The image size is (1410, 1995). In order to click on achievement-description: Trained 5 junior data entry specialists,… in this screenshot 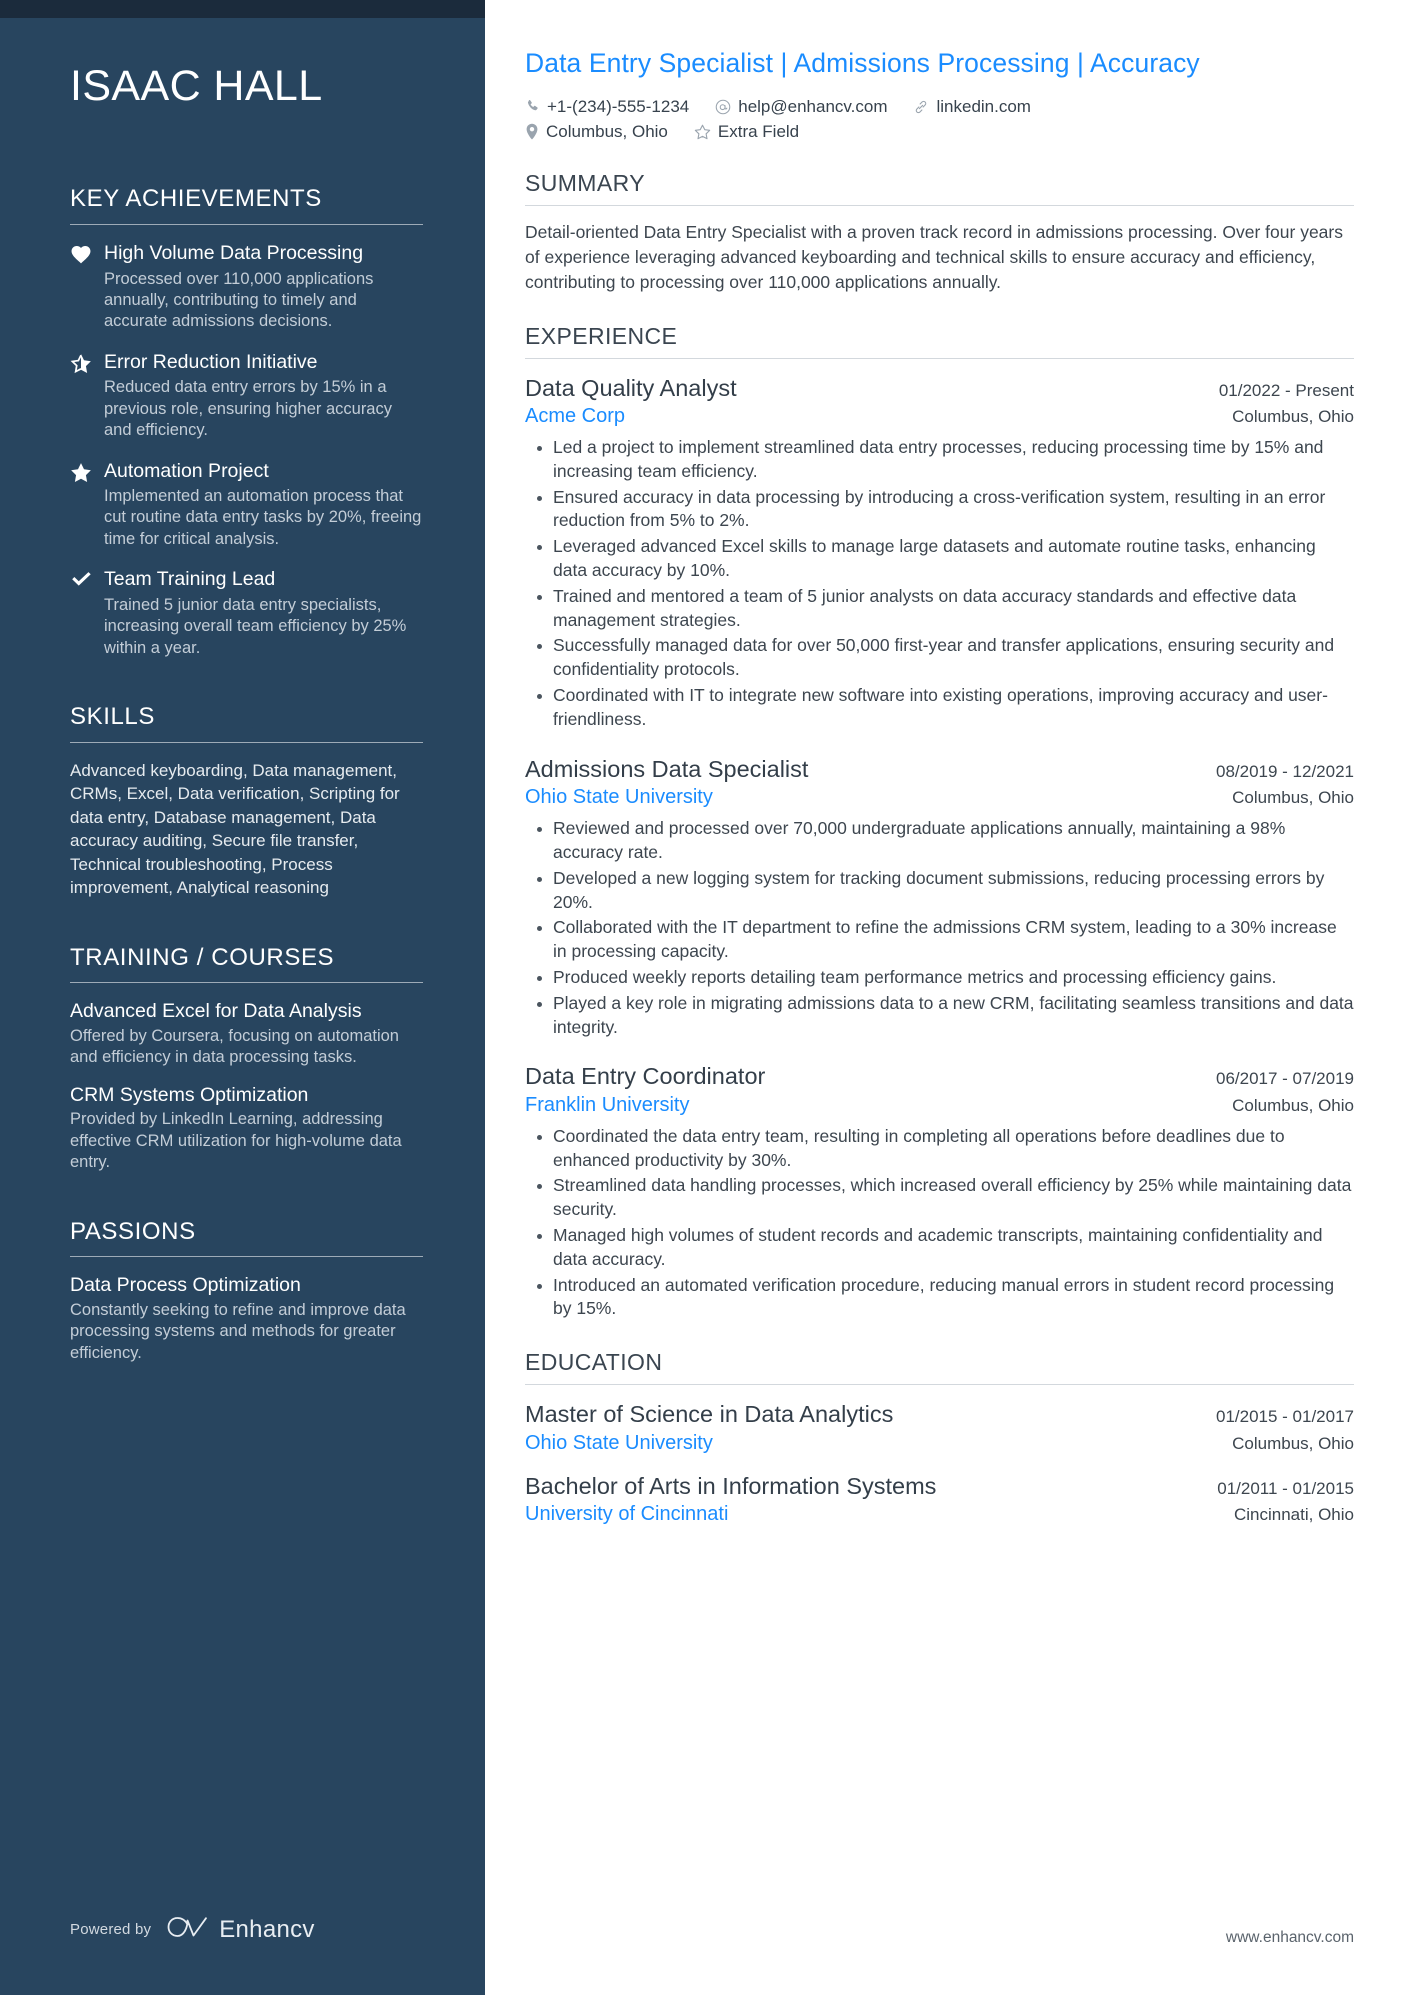, I will do `click(255, 626)`.